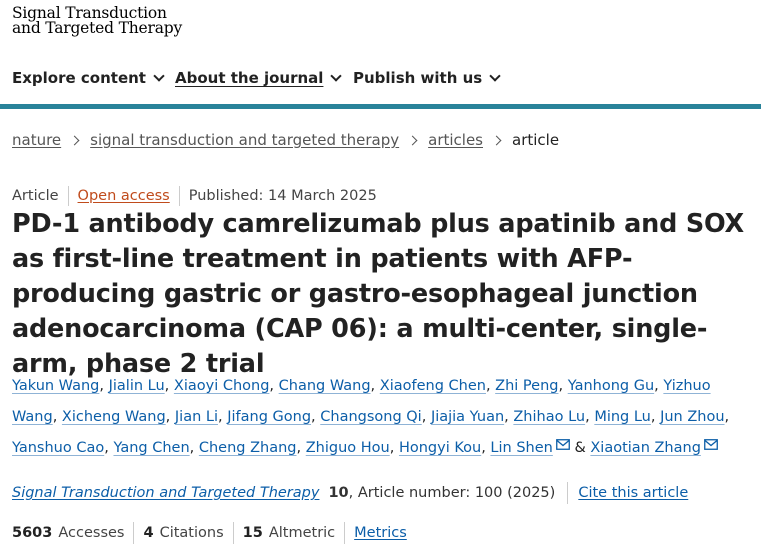 The image size is (761, 554). Describe the element at coordinates (380, 533) in the screenshot. I see `metrics-link: Metrics` at that location.